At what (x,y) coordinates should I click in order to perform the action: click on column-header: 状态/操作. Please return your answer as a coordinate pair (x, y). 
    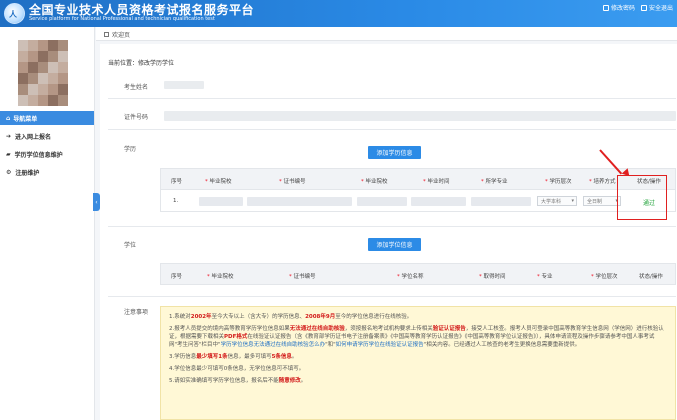
    Looking at the image, I should click on (651, 277).